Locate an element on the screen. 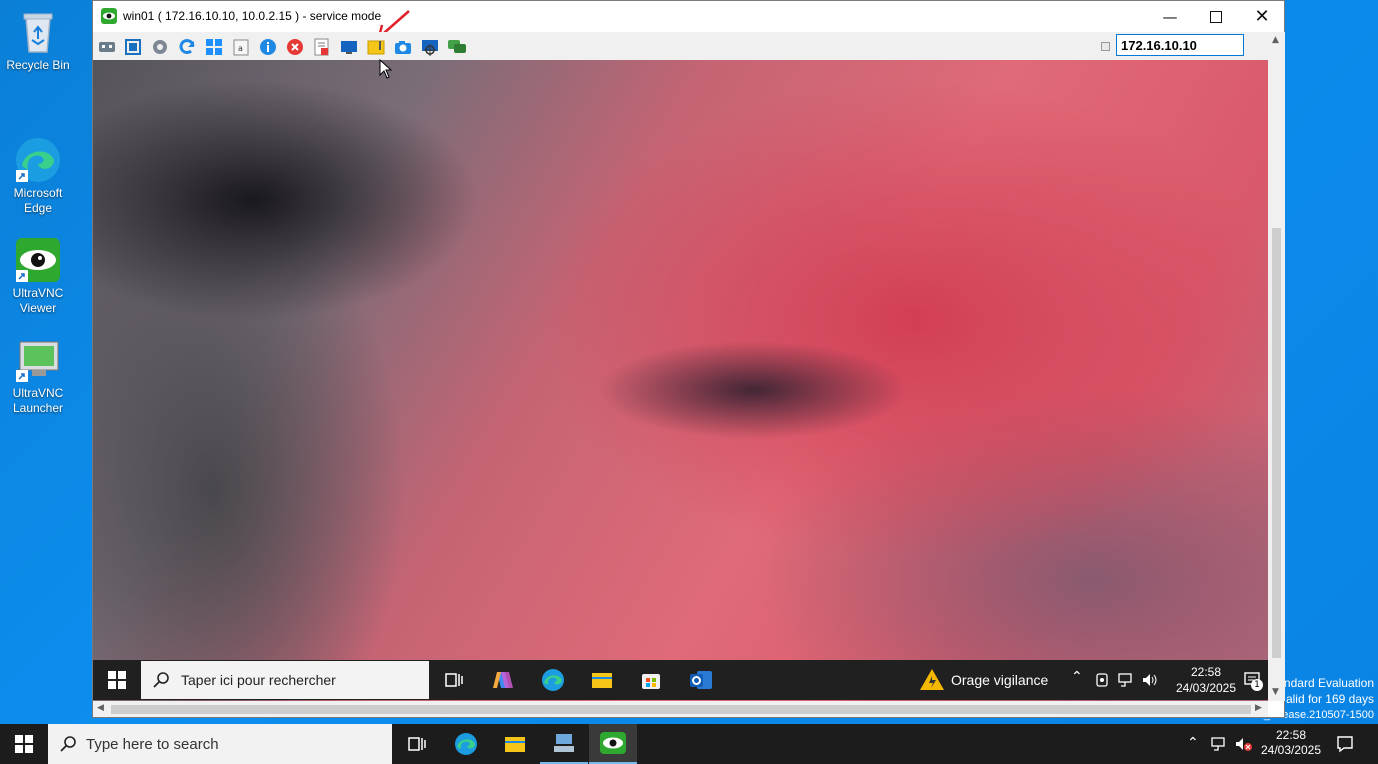  close-button: ✕ is located at coordinates (1262, 16).